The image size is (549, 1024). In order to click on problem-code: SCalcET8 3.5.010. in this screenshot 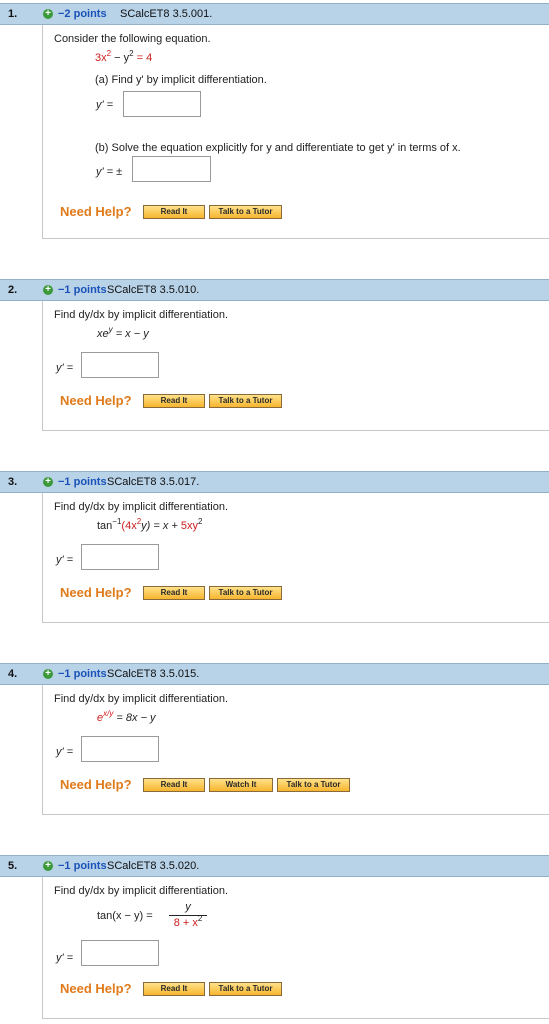, I will do `click(153, 290)`.